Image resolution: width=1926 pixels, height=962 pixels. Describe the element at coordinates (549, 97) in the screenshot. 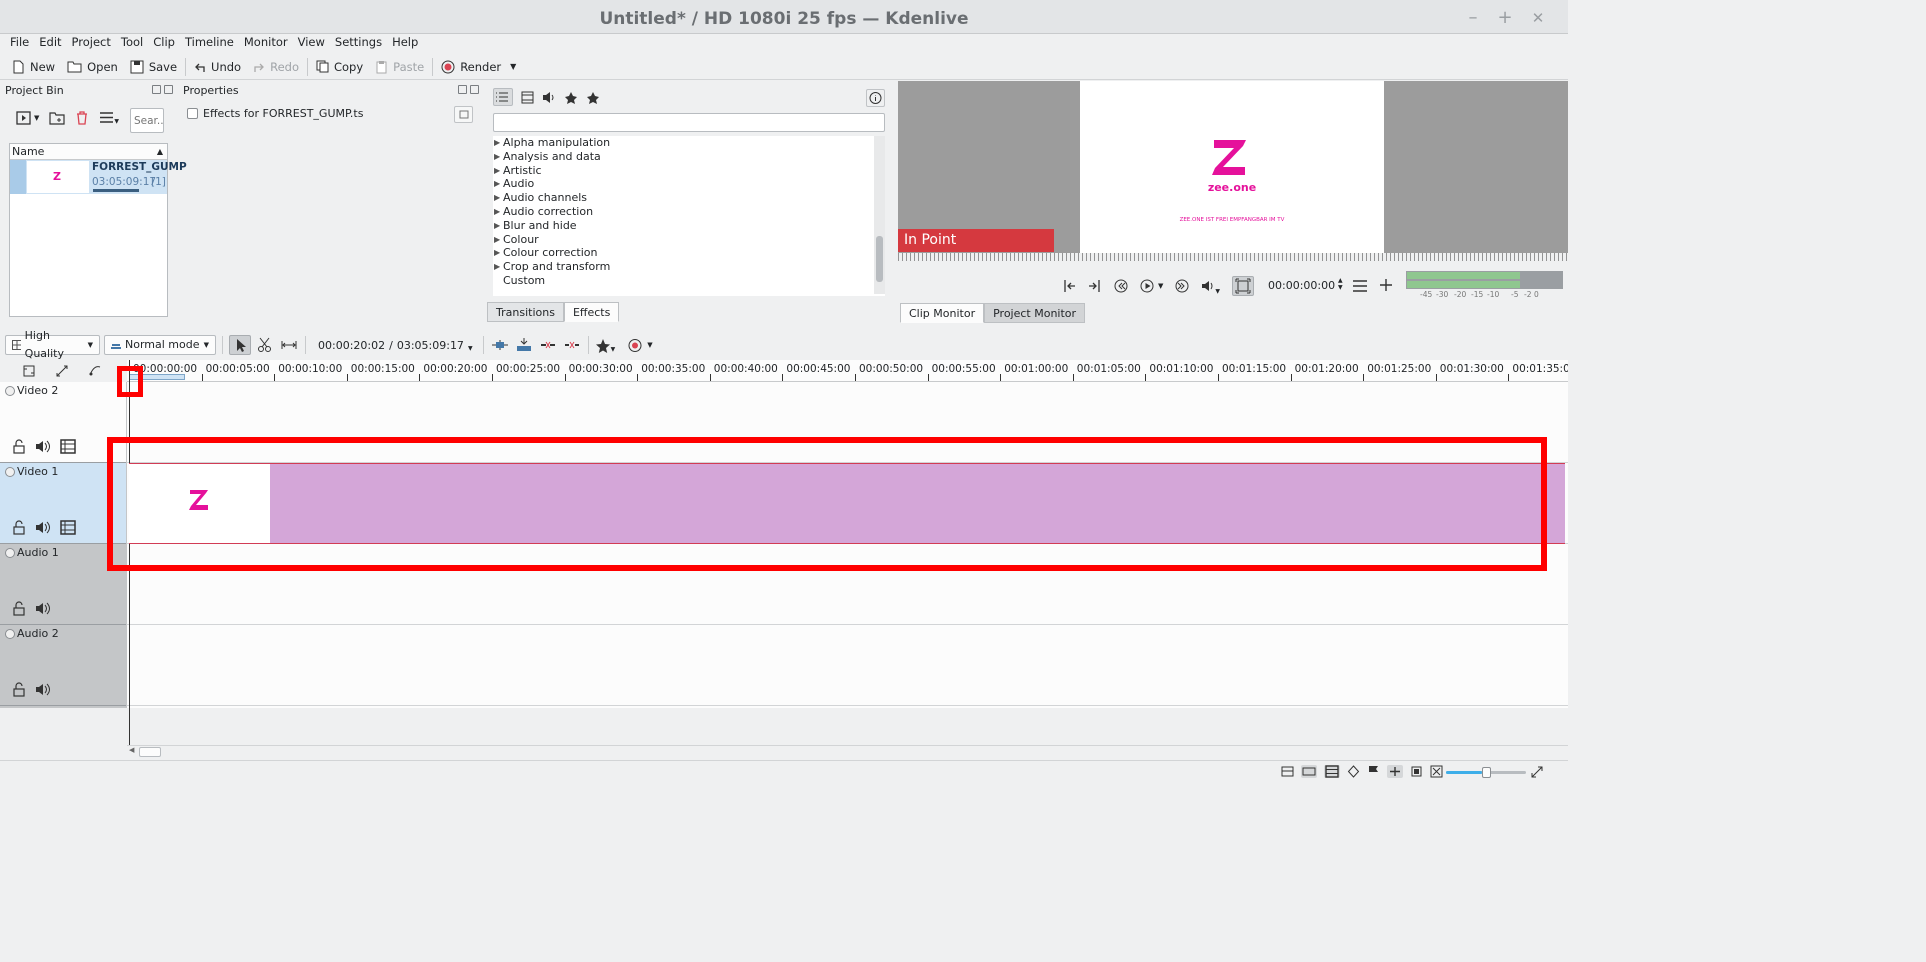

I see `audio-effects-icon` at that location.